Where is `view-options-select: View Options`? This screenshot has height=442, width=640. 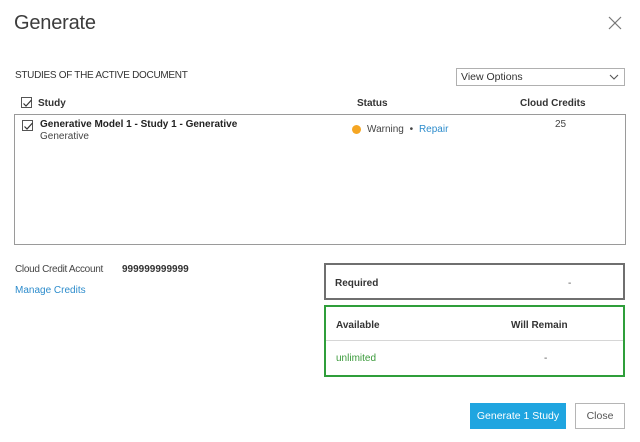
view-options-select: View Options is located at coordinates (540, 77).